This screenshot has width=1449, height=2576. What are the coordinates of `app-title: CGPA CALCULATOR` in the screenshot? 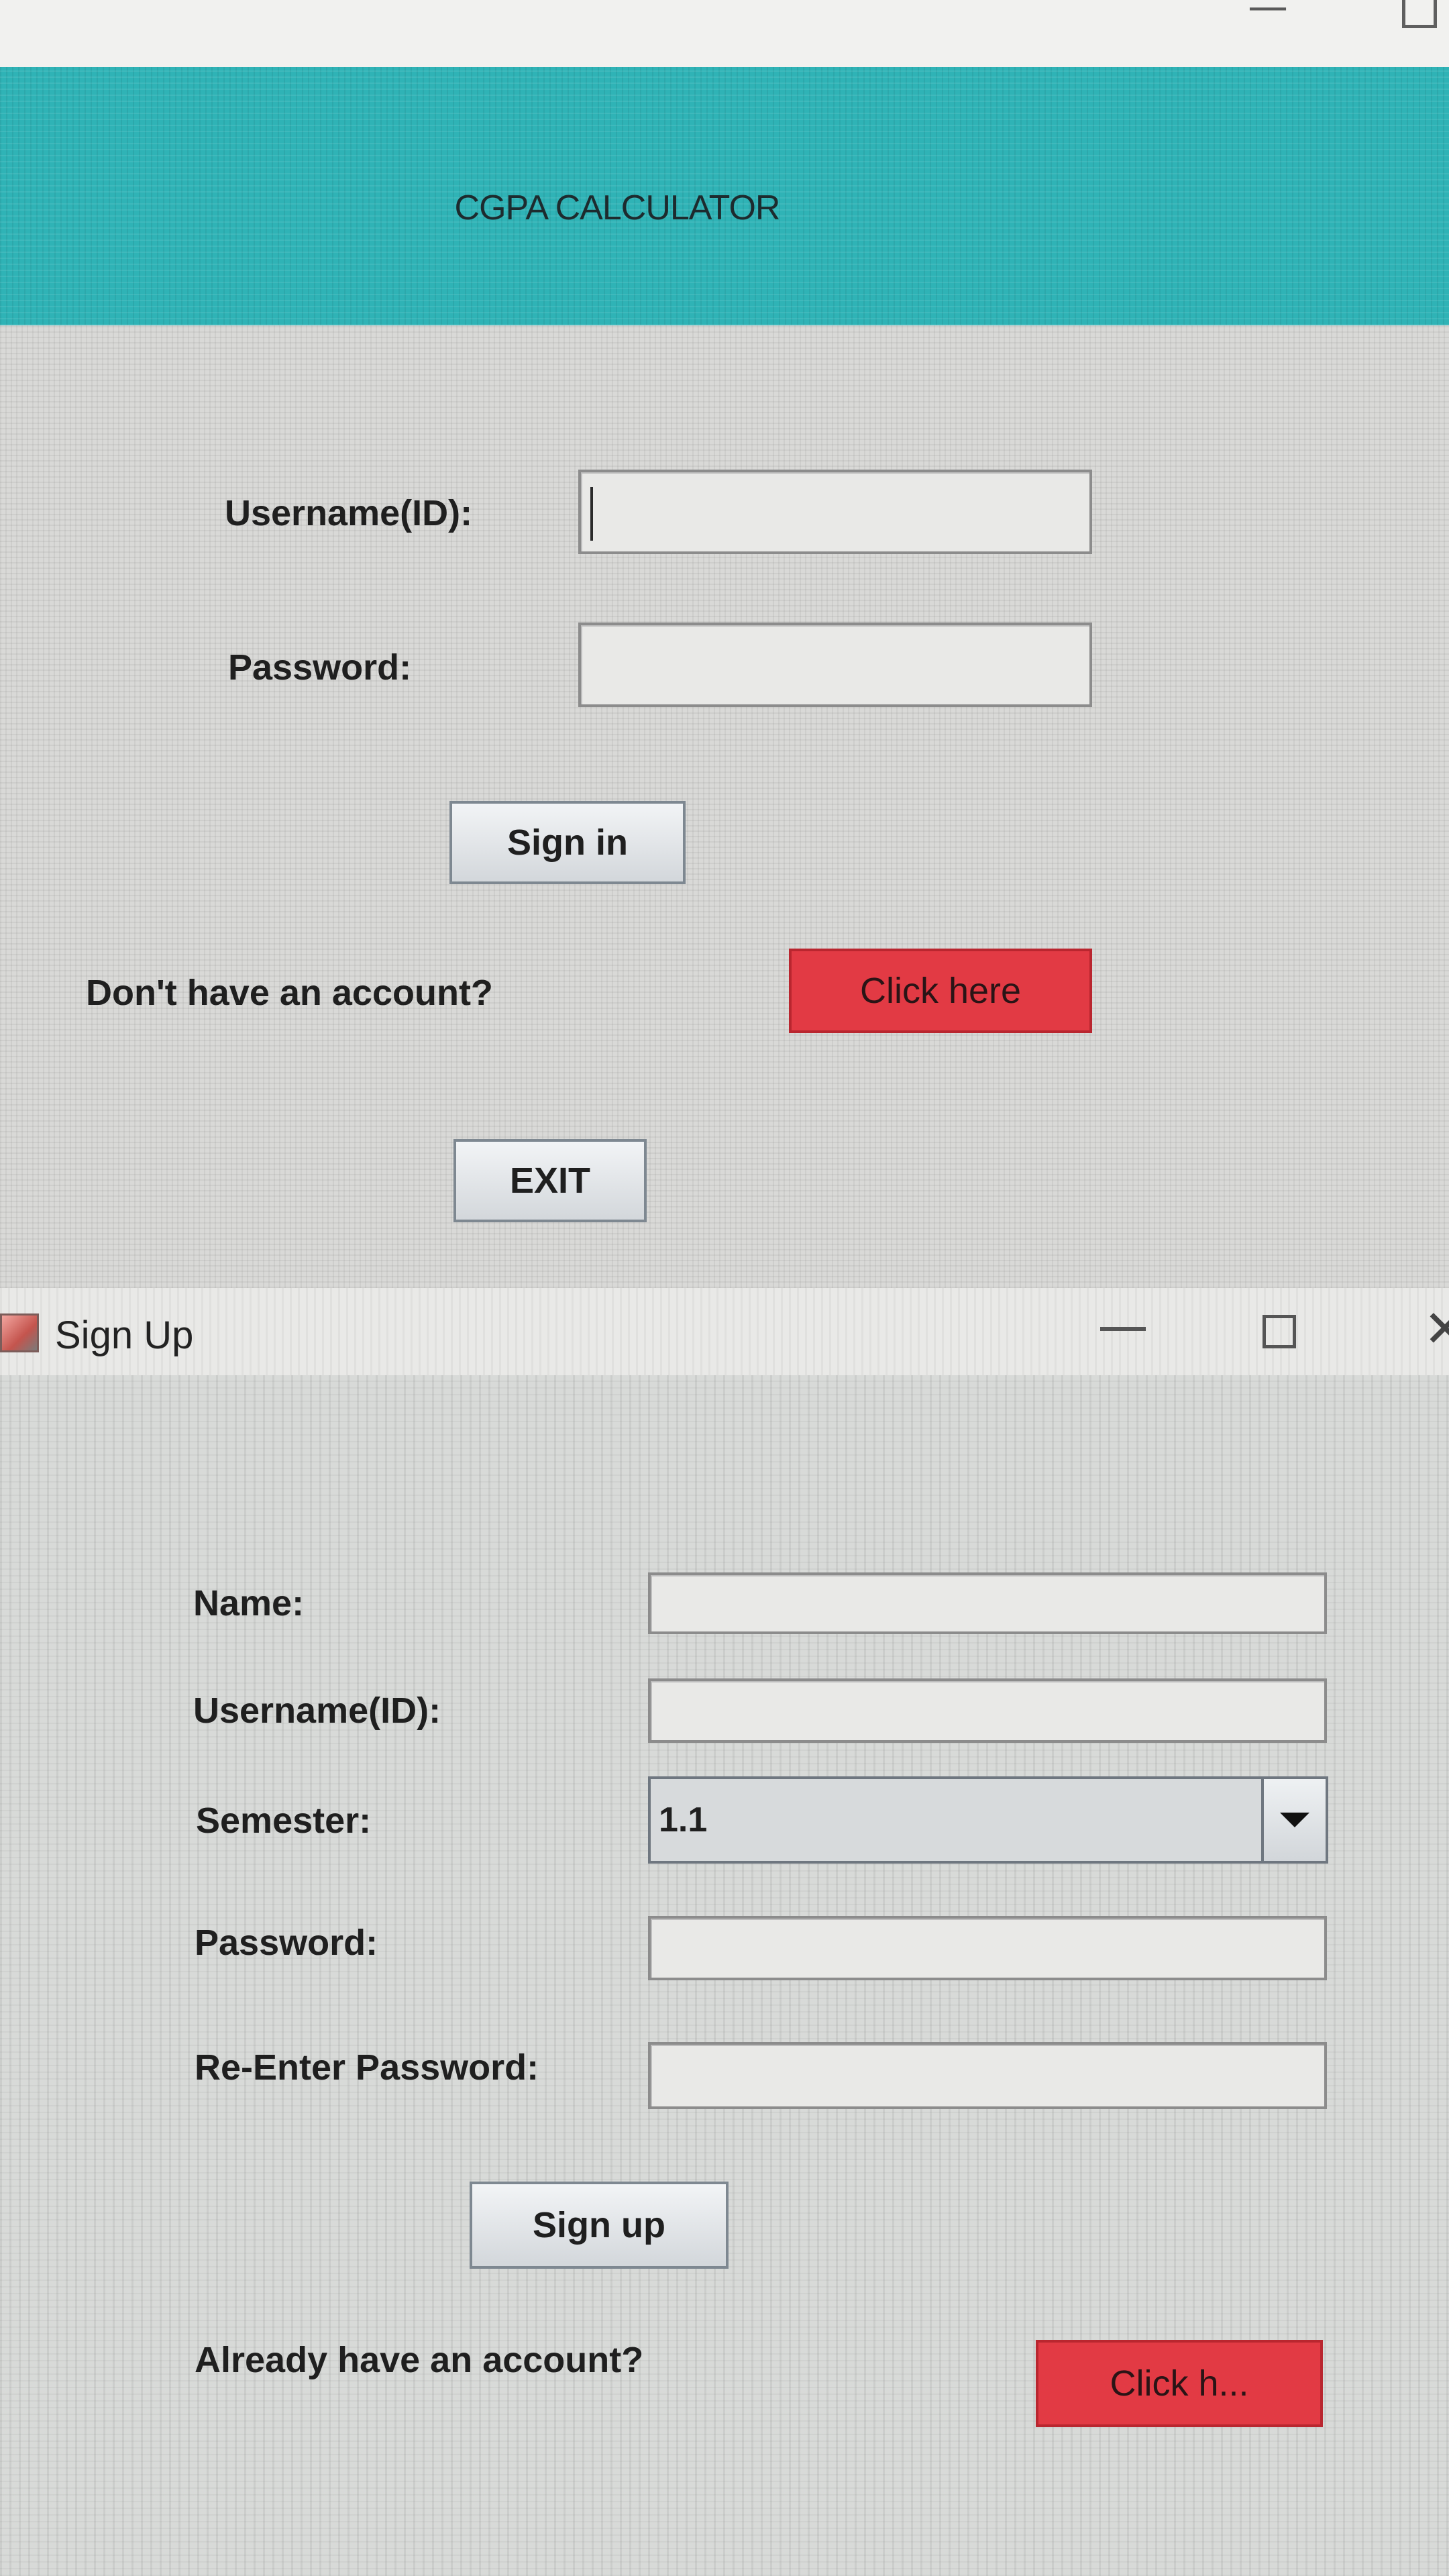 It's located at (617, 208).